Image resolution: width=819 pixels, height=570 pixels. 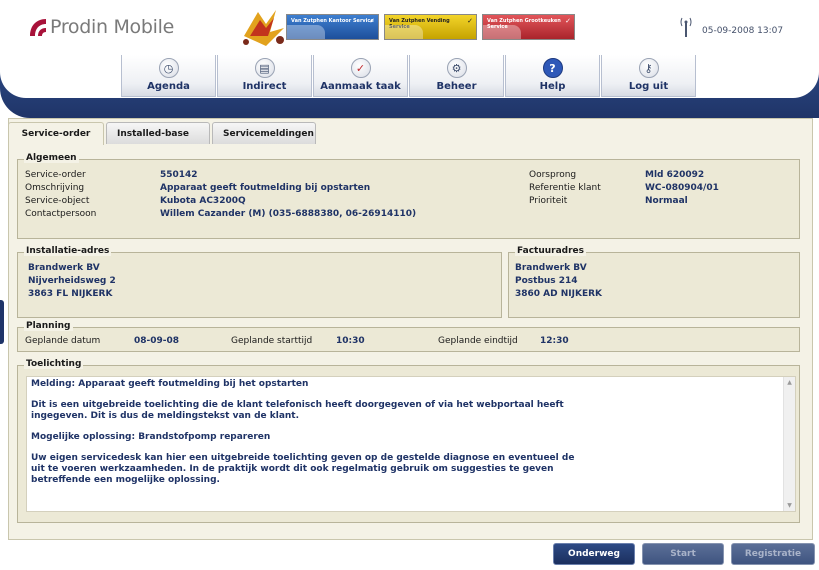 What do you see at coordinates (72, 281) in the screenshot?
I see `installatie-line-2: Nijverheidsweg 2` at bounding box center [72, 281].